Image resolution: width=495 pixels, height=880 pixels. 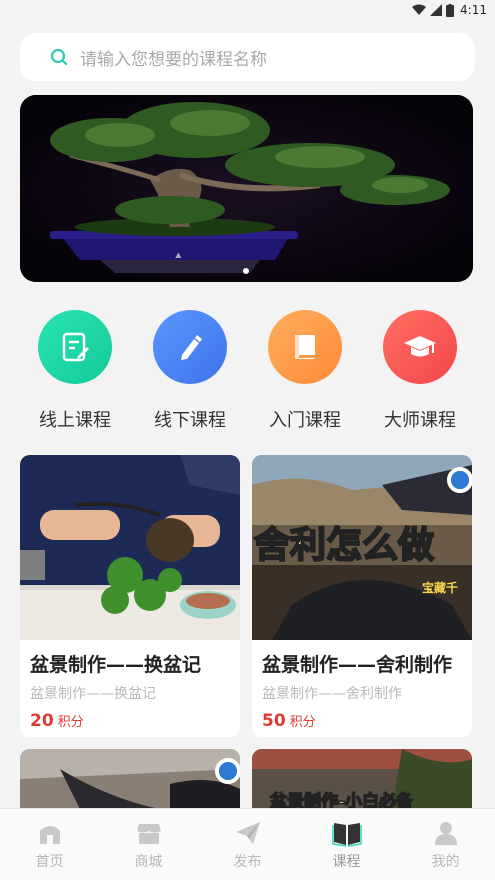 What do you see at coordinates (332, 694) in the screenshot?
I see `course-subtitle: 盆景制作——舍利制作` at bounding box center [332, 694].